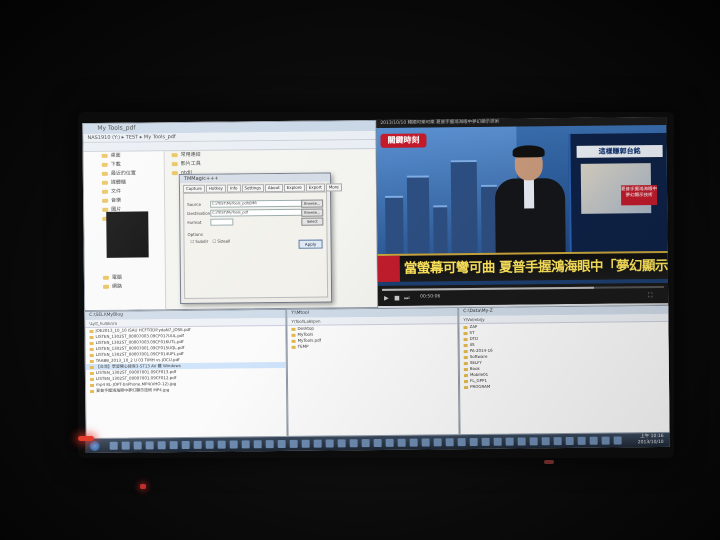 Image resolution: width=720 pixels, height=540 pixels. What do you see at coordinates (273, 188) in the screenshot?
I see `dialog-tab: About` at bounding box center [273, 188].